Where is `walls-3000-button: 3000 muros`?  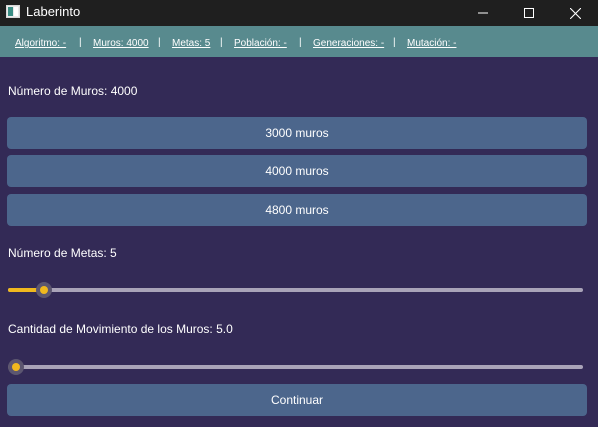
walls-3000-button: 3000 muros is located at coordinates (297, 133).